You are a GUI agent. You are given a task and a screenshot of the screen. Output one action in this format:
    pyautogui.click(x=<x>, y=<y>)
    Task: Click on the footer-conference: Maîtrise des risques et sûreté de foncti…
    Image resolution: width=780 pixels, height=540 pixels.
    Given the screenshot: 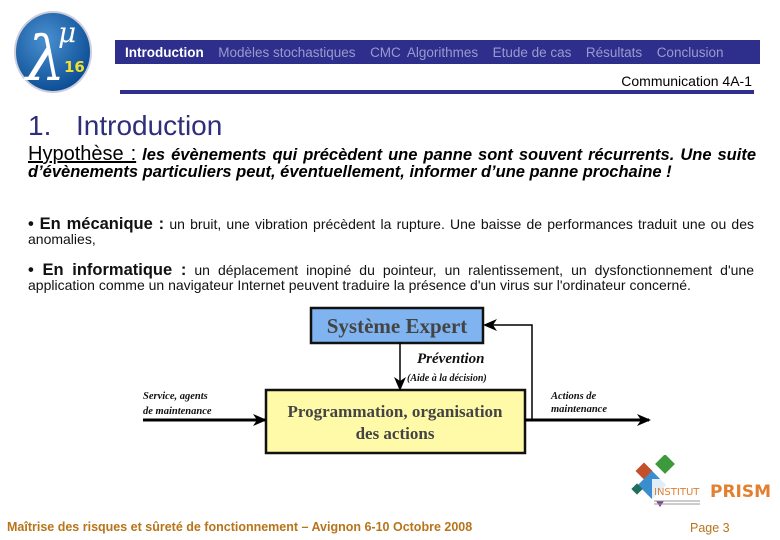 What is the action you would take?
    pyautogui.click(x=240, y=527)
    